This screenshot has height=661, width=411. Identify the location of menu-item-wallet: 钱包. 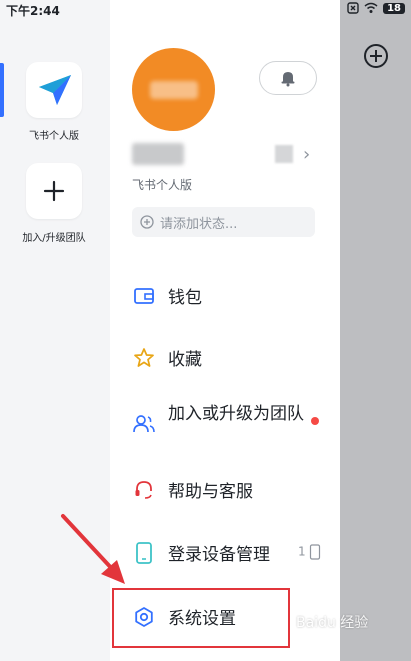
(232, 295).